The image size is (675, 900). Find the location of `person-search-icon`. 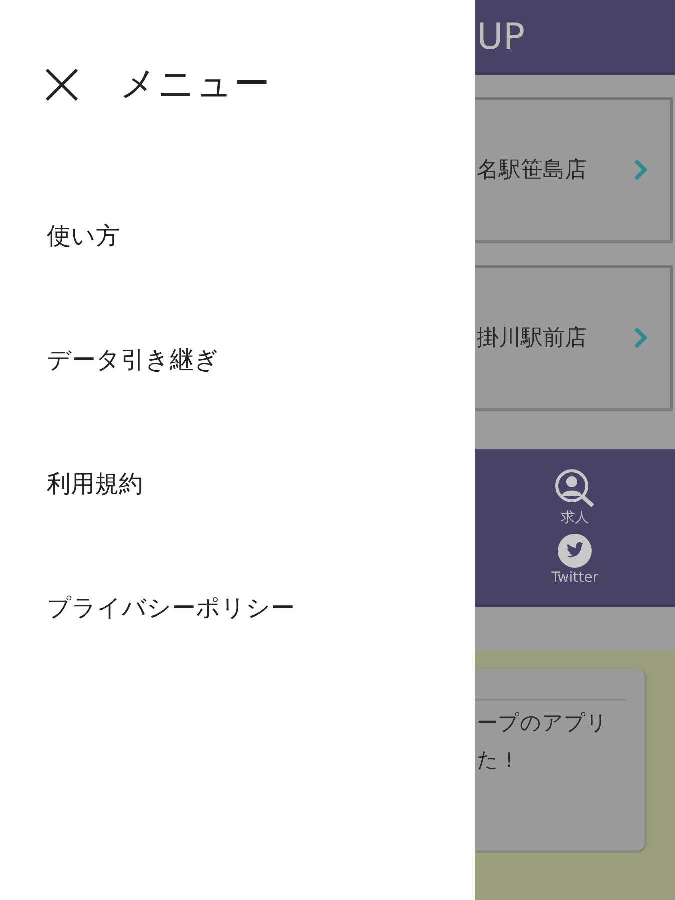

person-search-icon is located at coordinates (575, 488).